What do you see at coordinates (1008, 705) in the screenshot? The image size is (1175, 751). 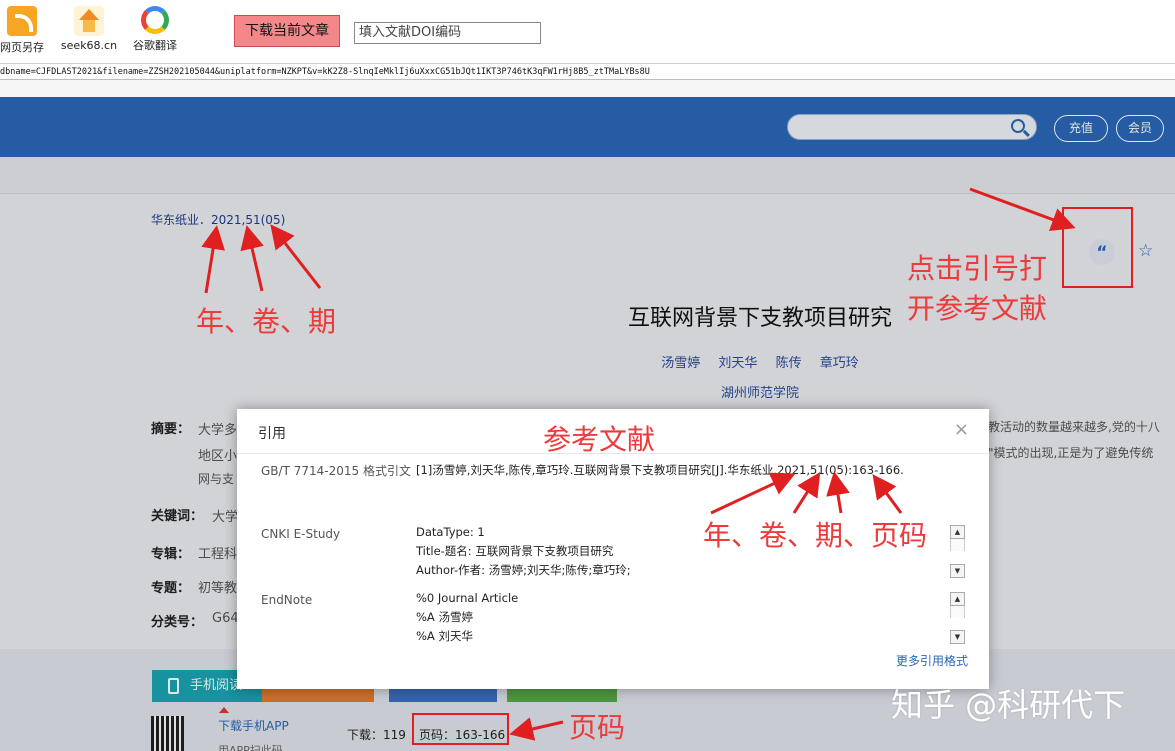 I see `watermark: 知乎 @科研代下` at bounding box center [1008, 705].